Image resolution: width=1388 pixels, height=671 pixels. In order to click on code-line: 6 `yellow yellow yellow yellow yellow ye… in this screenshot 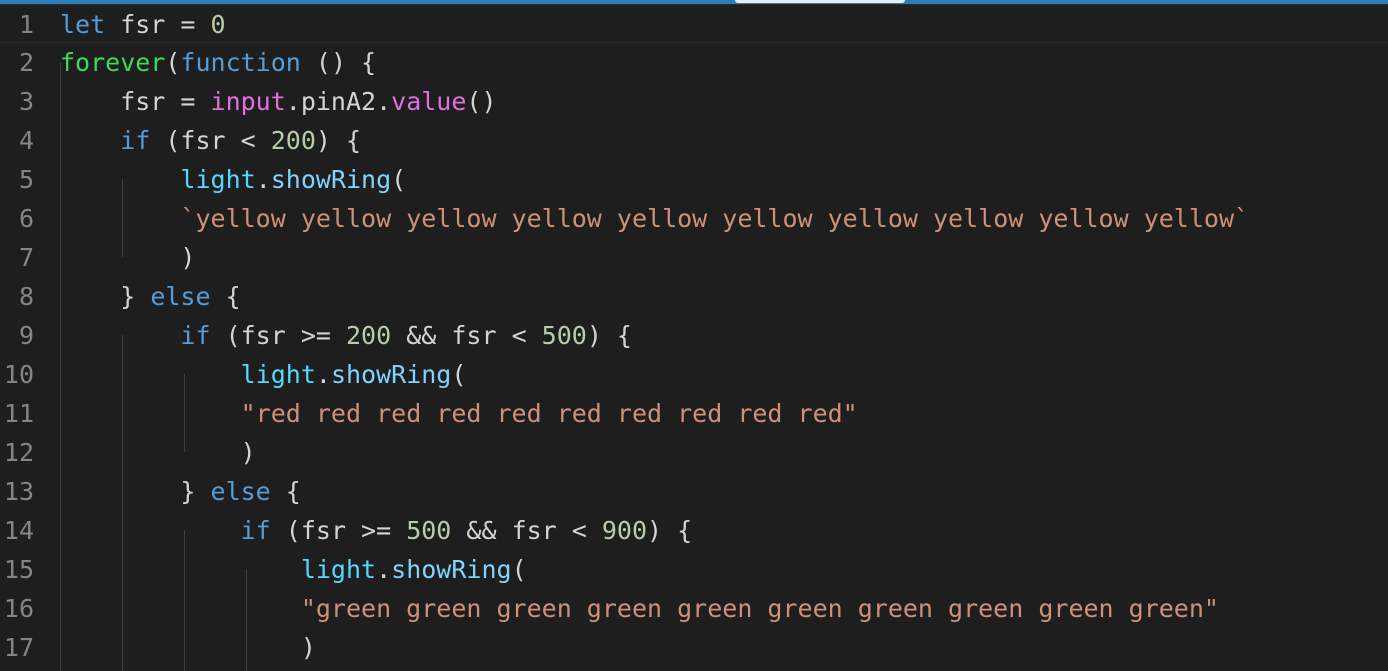, I will do `click(694, 218)`.